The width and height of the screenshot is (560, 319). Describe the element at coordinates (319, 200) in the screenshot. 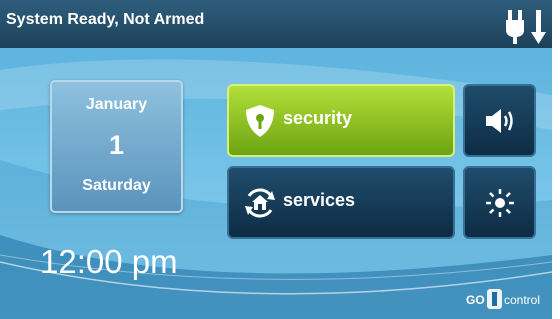

I see `services-label: services` at that location.